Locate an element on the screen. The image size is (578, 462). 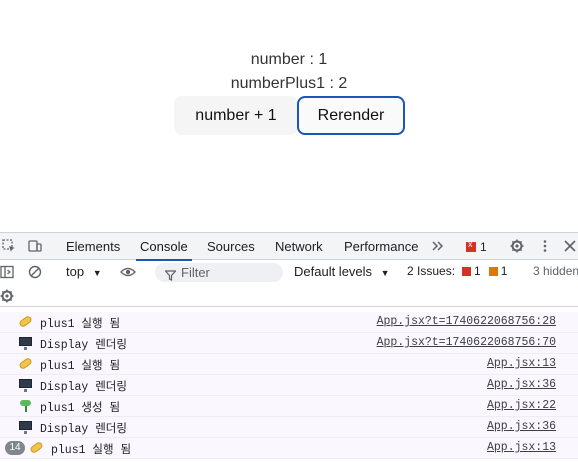
tab-network: Network is located at coordinates (299, 246).